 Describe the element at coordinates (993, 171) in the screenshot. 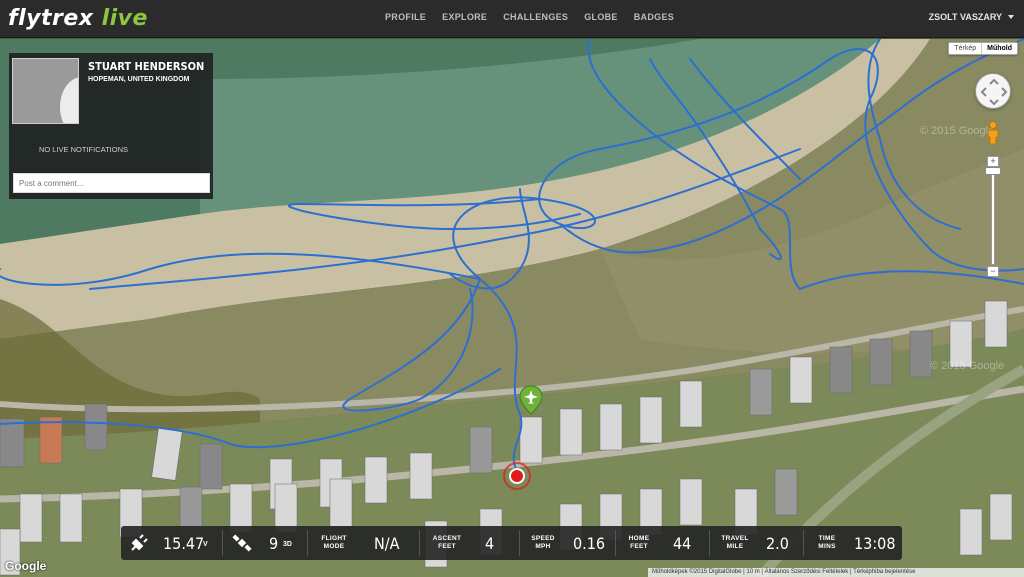

I see `zoom-slider-thumb` at that location.